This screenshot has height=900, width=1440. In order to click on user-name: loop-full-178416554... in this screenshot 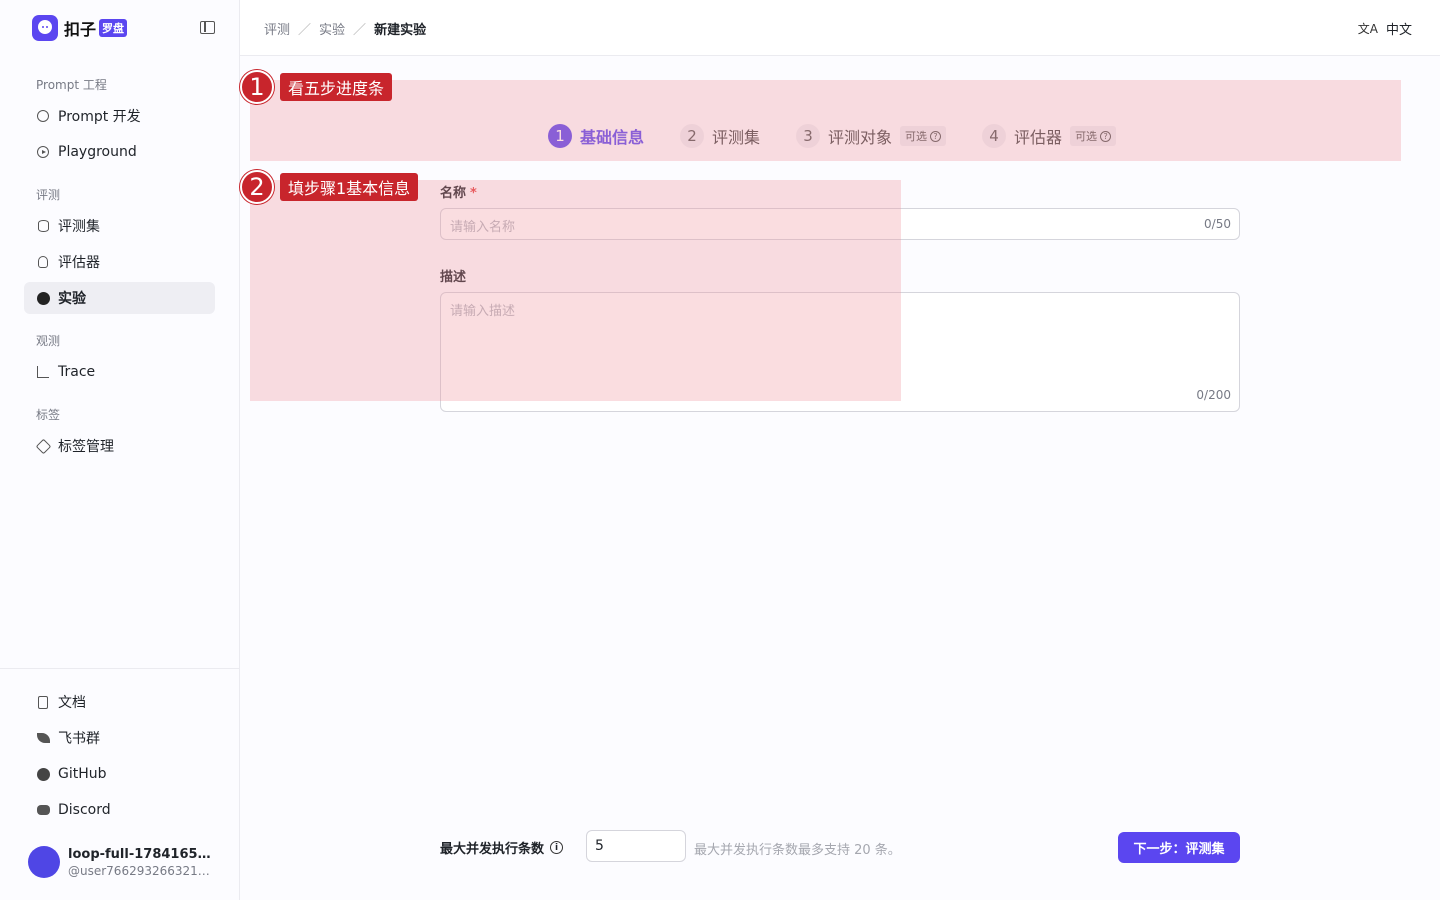, I will do `click(140, 854)`.